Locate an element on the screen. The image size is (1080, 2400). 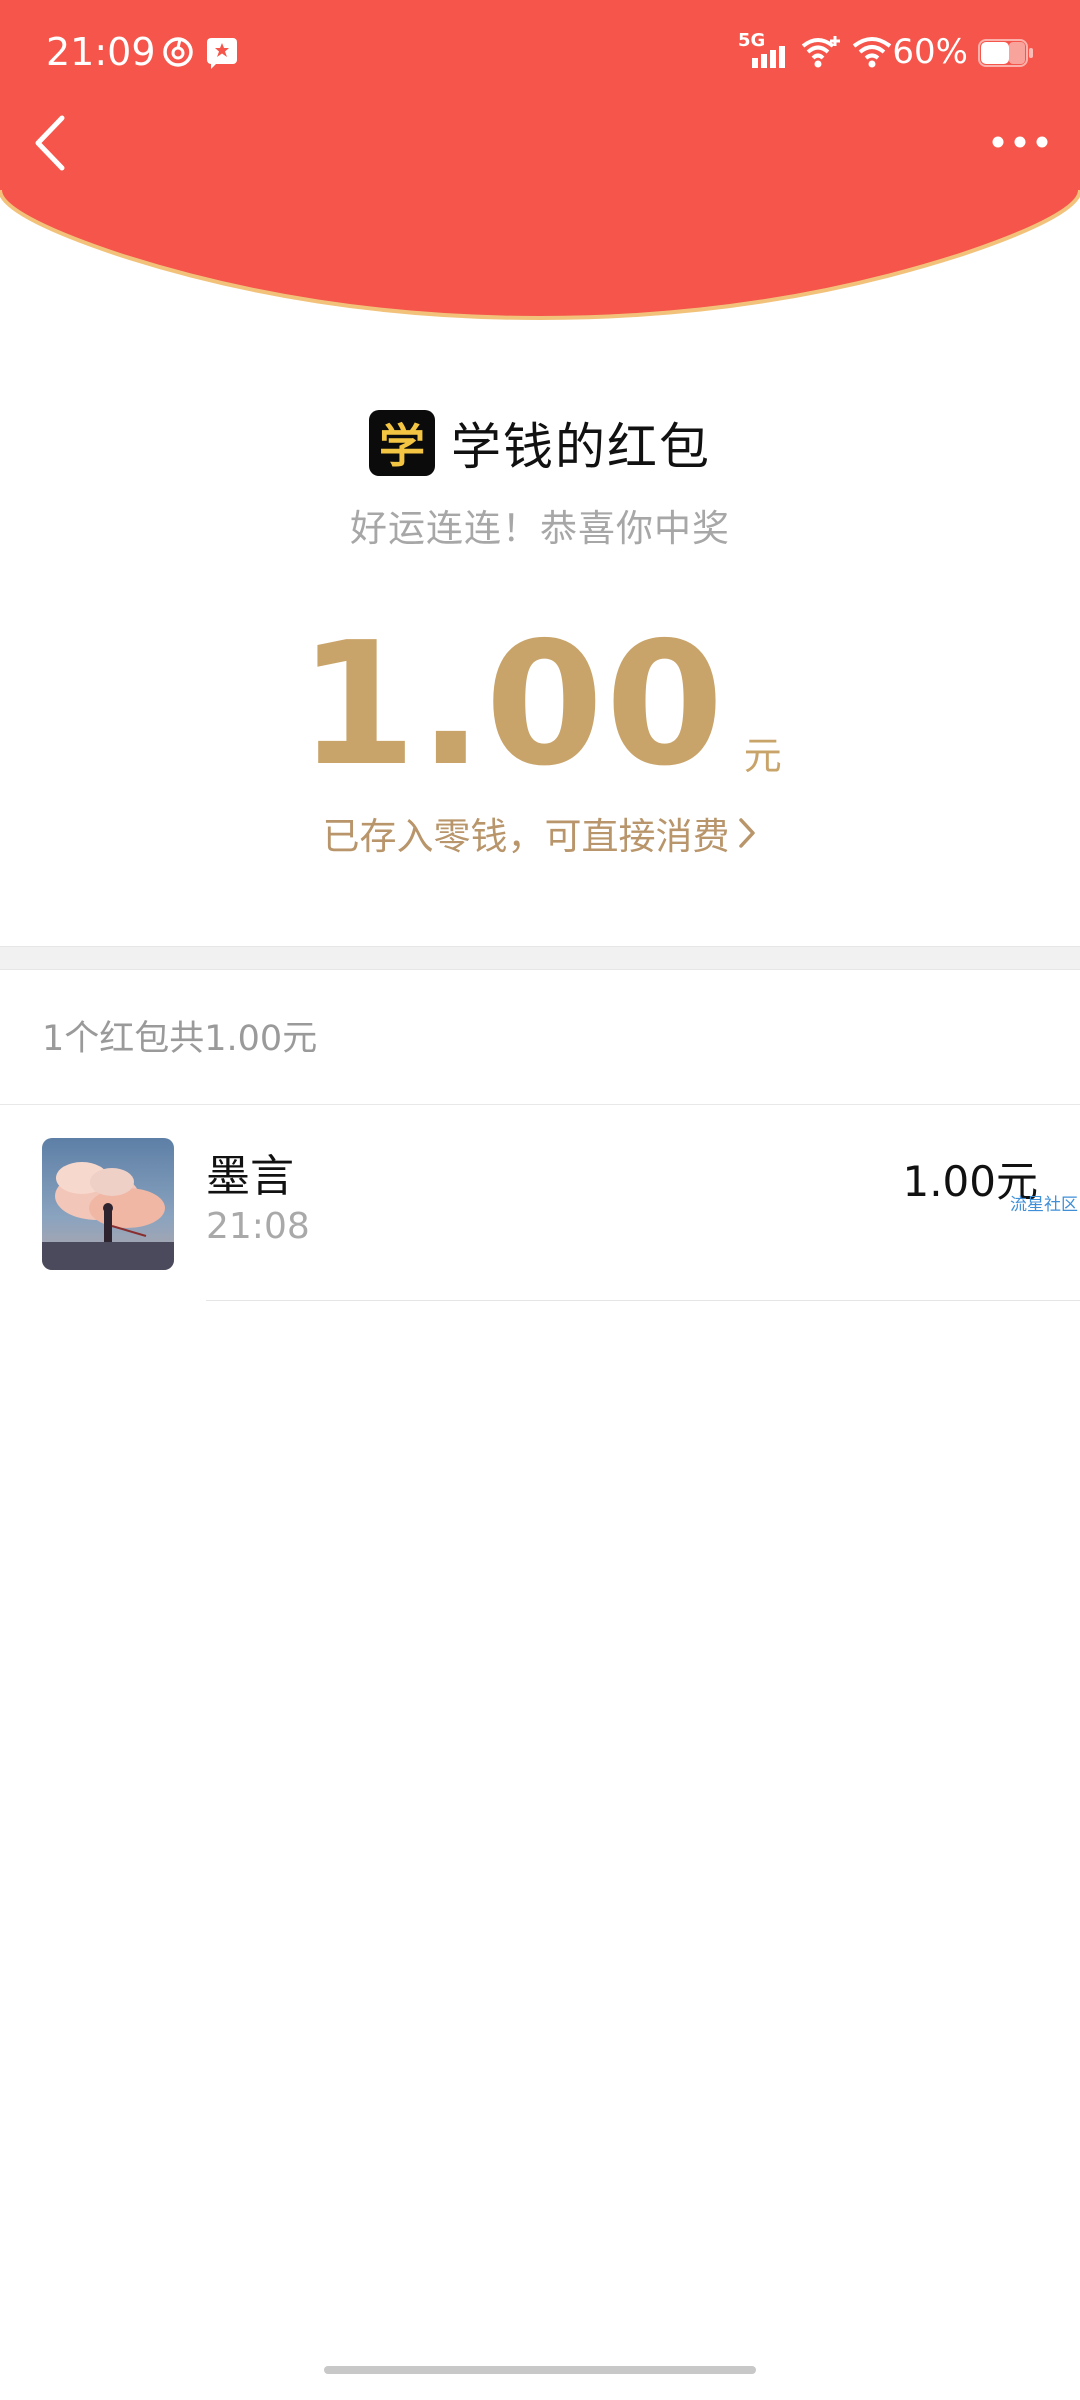
status-time: 21:09 is located at coordinates (101, 52).